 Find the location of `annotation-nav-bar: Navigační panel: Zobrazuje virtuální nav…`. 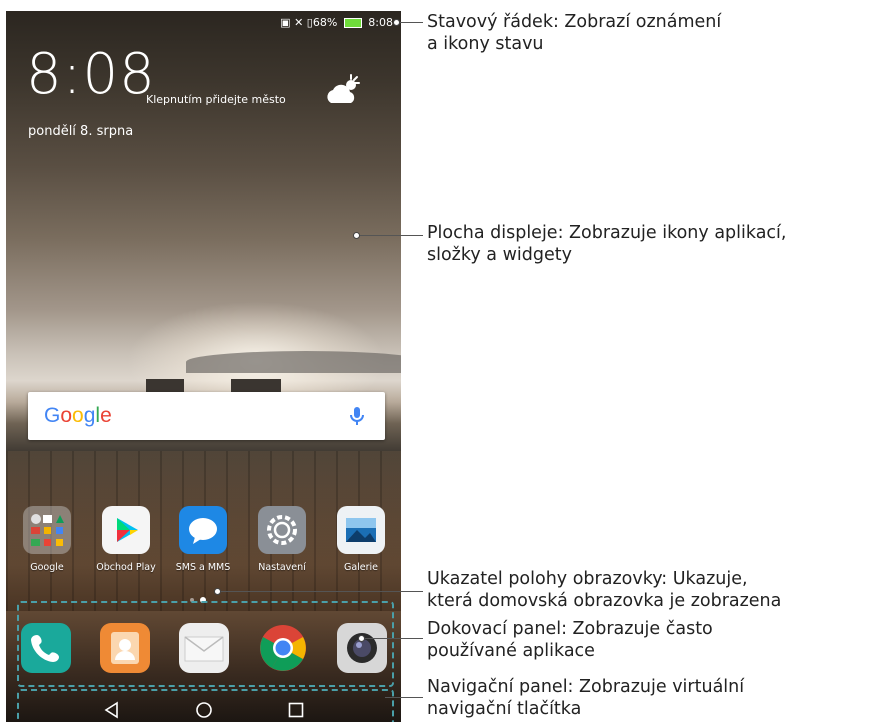

annotation-nav-bar: Navigační panel: Zobrazuje virtuální nav… is located at coordinates (585, 698).